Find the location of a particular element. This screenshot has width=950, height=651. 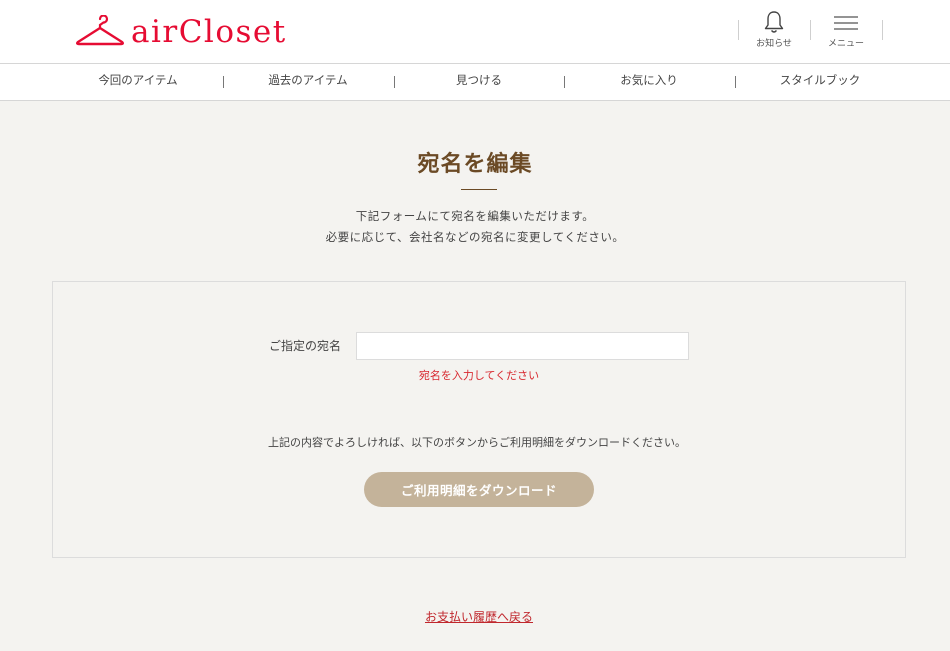

nav-item-past-items: 過去のアイテム is located at coordinates (308, 82).